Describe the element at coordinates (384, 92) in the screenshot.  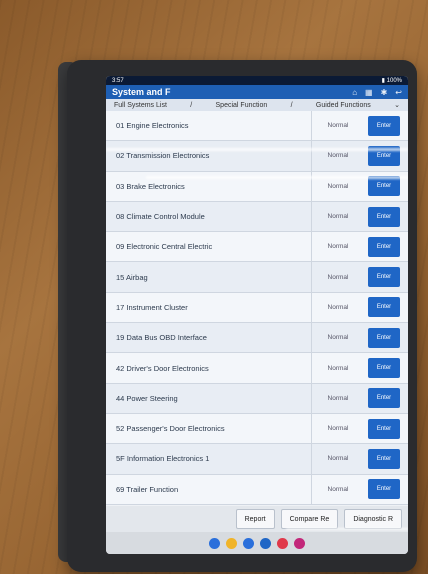
I see `settings-icon: ✱` at that location.